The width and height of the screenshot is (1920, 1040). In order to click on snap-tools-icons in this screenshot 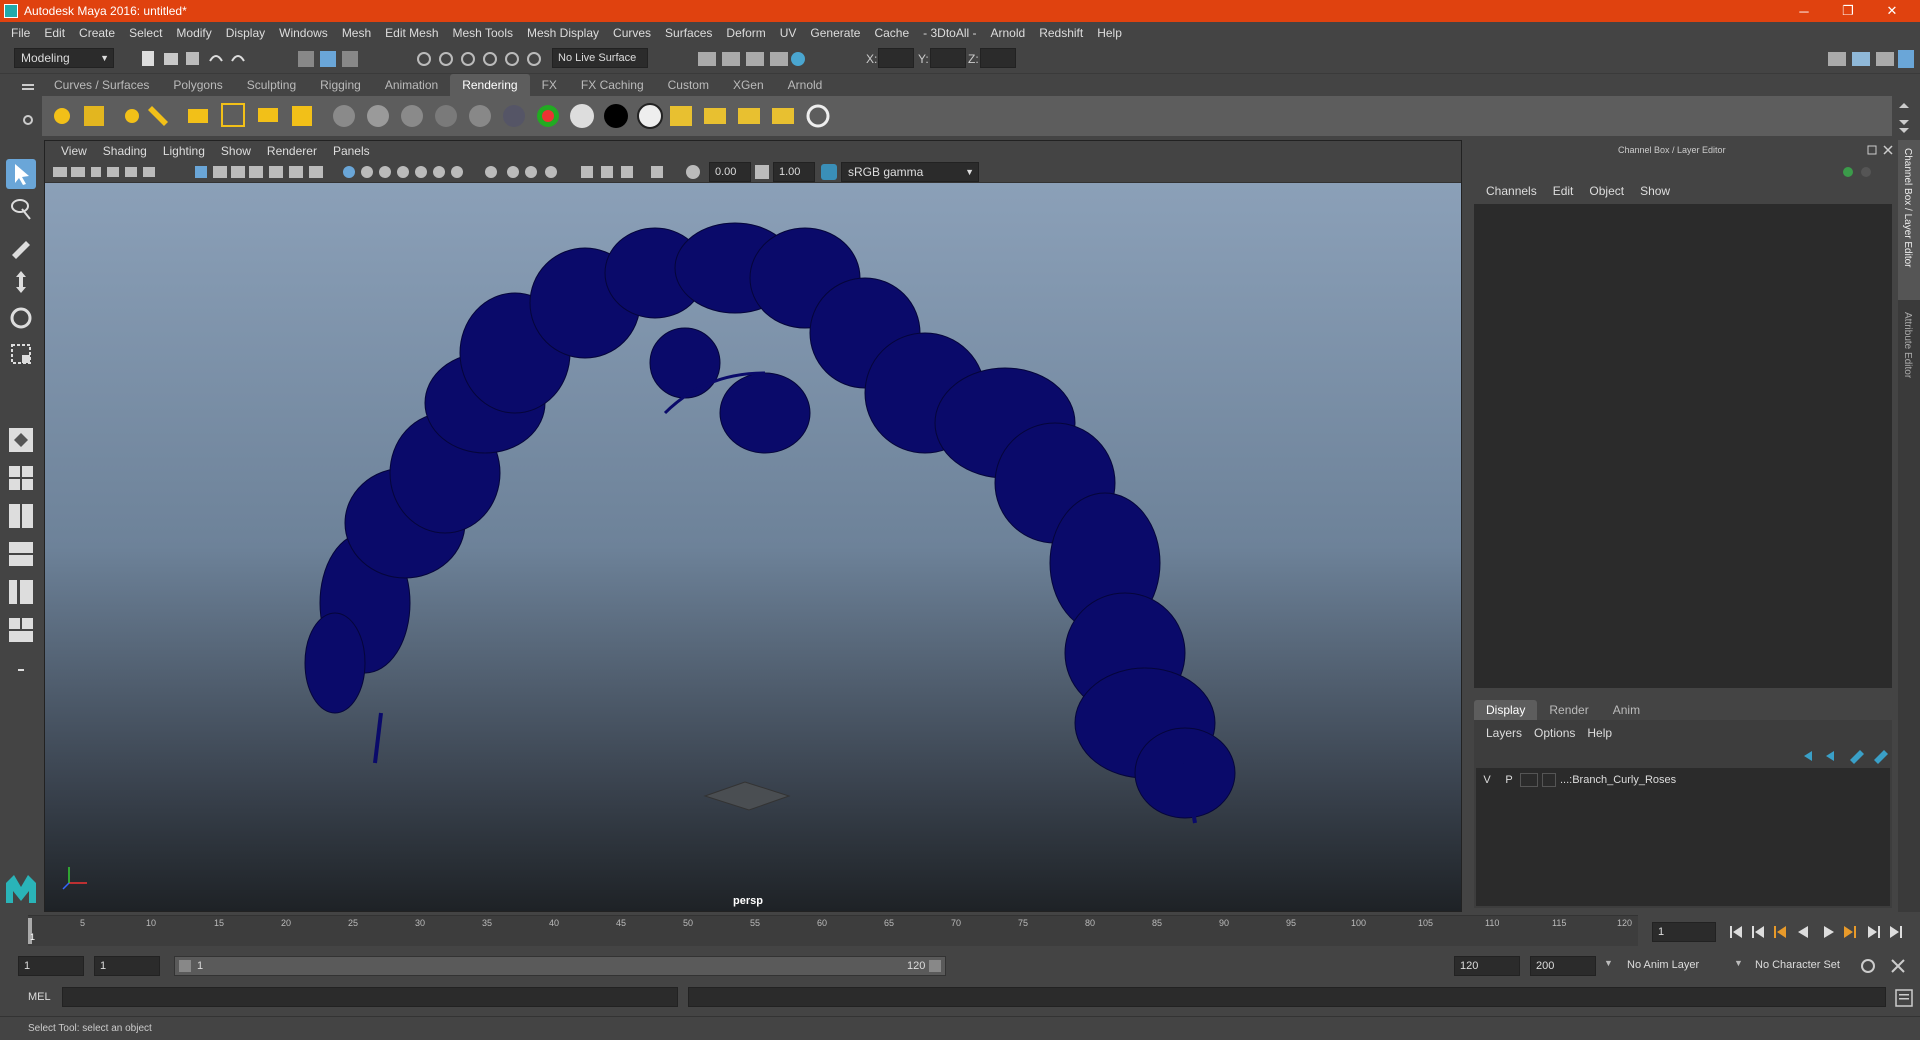, I will do `click(479, 59)`.